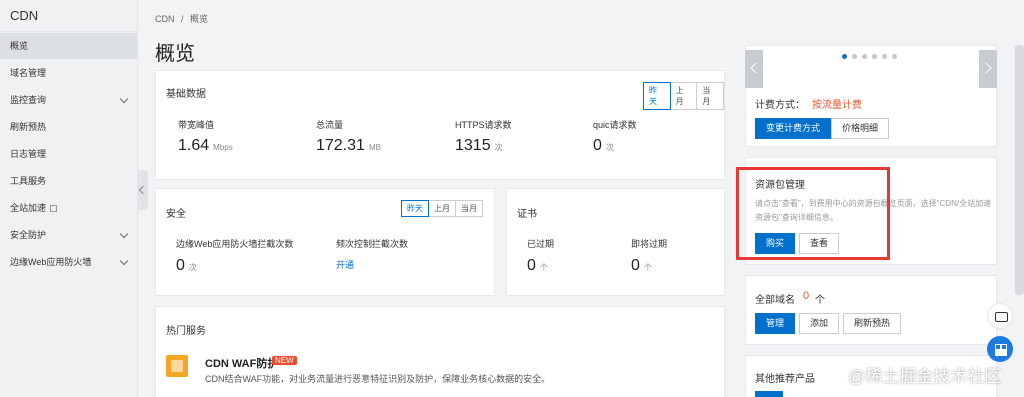 The image size is (1024, 397). What do you see at coordinates (143, 190) in the screenshot?
I see `sidebar-collapse-handle` at bounding box center [143, 190].